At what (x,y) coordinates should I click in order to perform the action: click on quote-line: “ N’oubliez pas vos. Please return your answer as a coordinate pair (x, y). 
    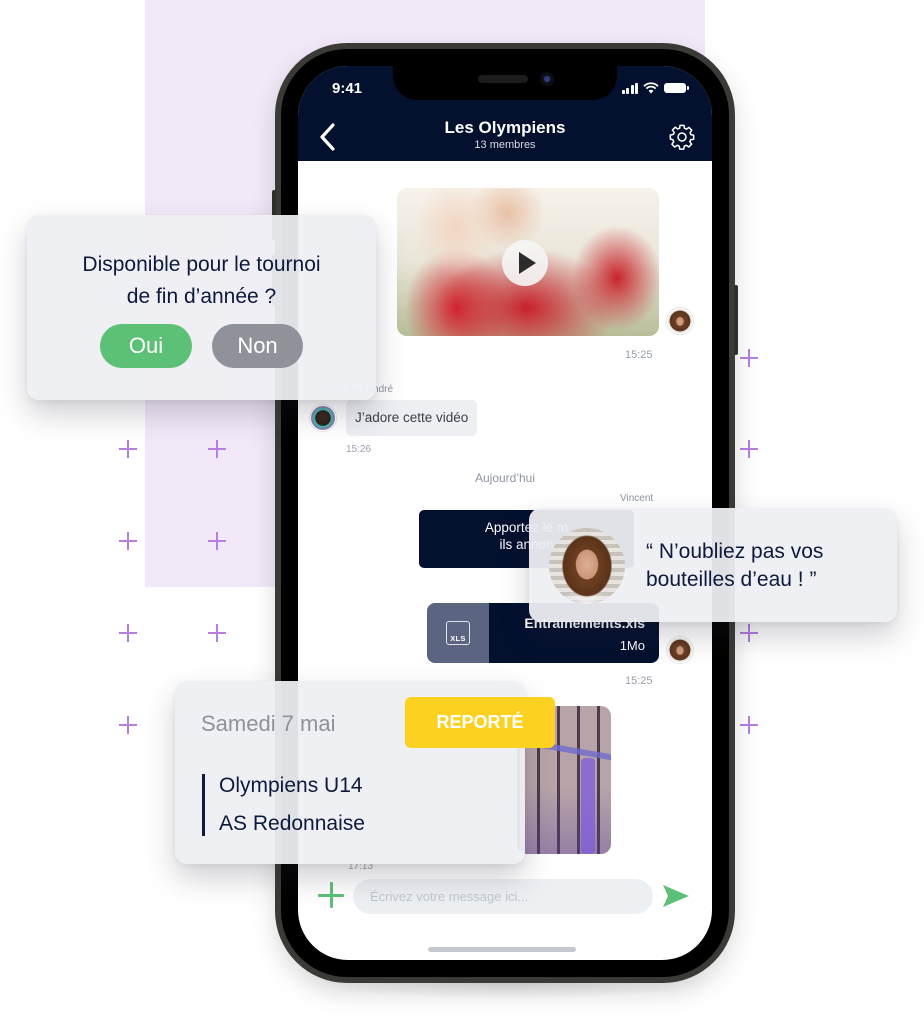
    Looking at the image, I should click on (735, 551).